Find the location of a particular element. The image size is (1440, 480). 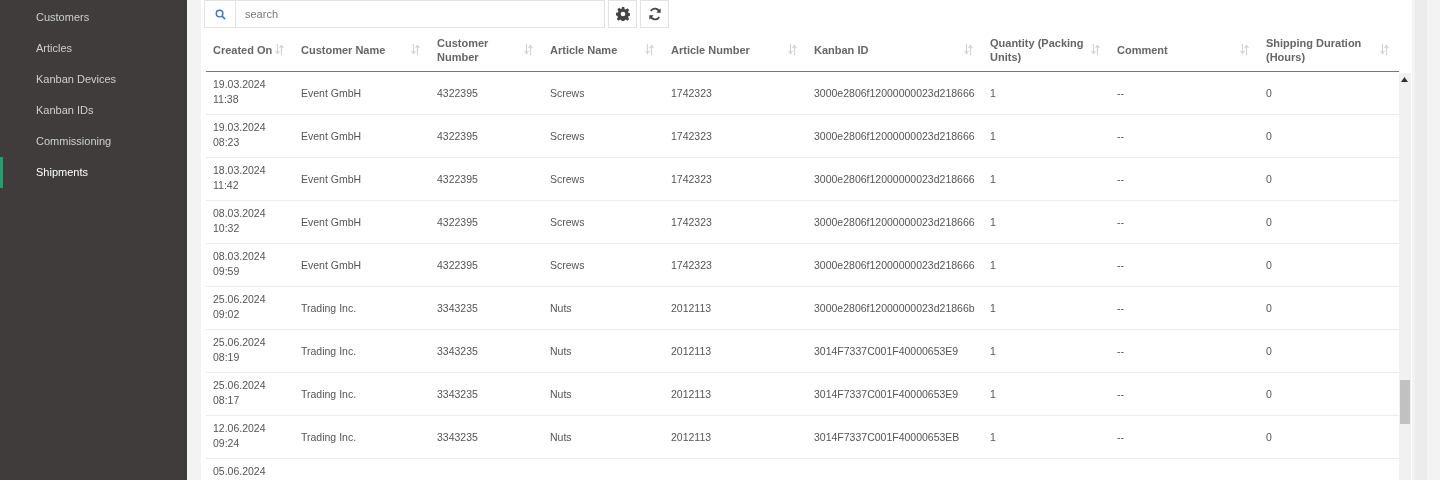

column-header: Shipping Duration (Hours) is located at coordinates (1323, 49).